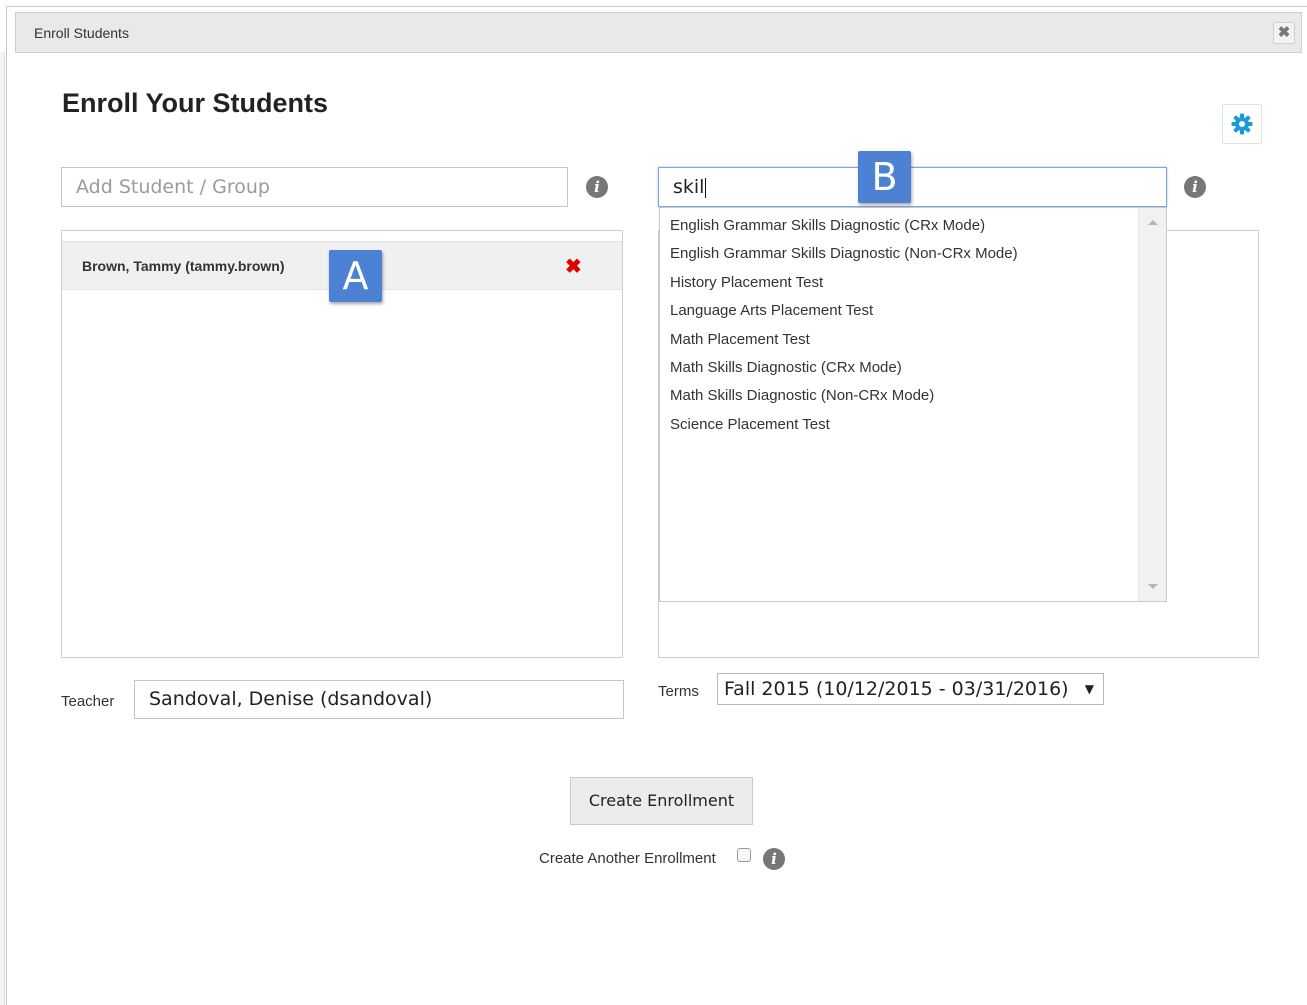 This screenshot has height=1005, width=1307. What do you see at coordinates (1153, 586) in the screenshot?
I see `scroll-down-arrow-icon` at bounding box center [1153, 586].